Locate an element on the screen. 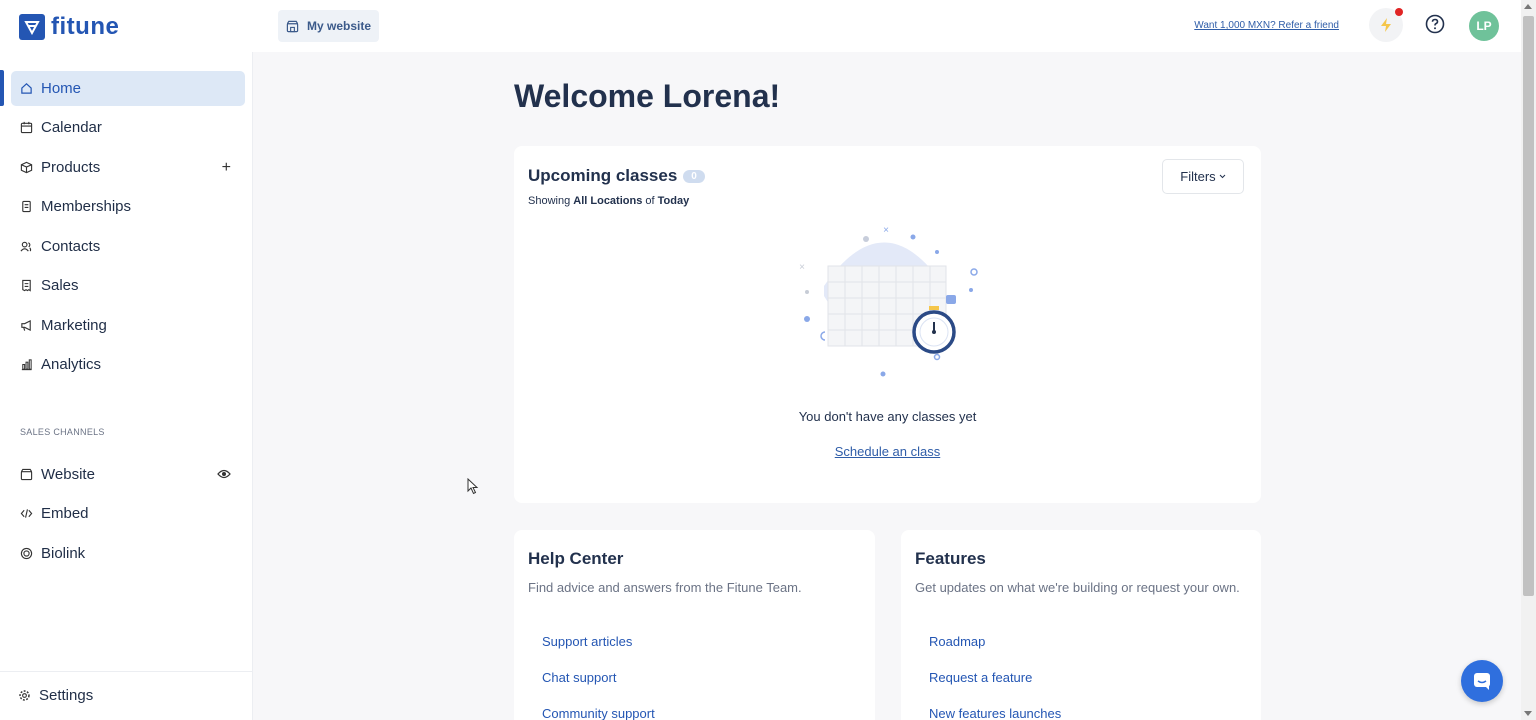 The height and width of the screenshot is (720, 1536). sidebar-item-embed: Embed is located at coordinates (128, 513).